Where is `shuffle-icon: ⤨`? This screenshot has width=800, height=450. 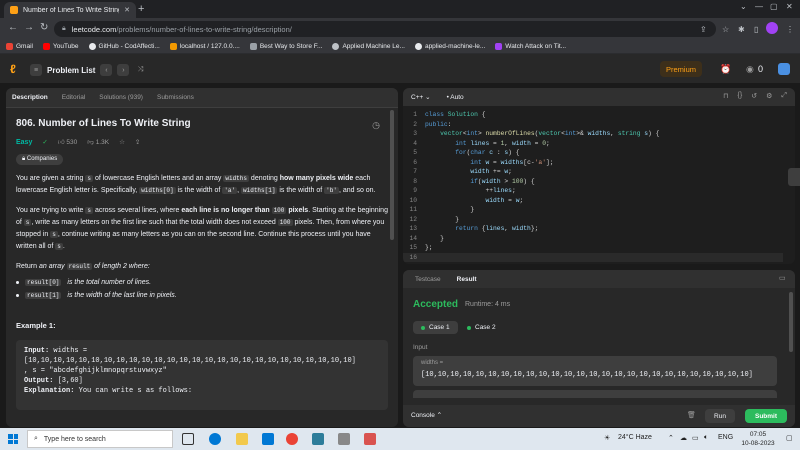
shuffle-icon: ⤨ is located at coordinates (140, 70).